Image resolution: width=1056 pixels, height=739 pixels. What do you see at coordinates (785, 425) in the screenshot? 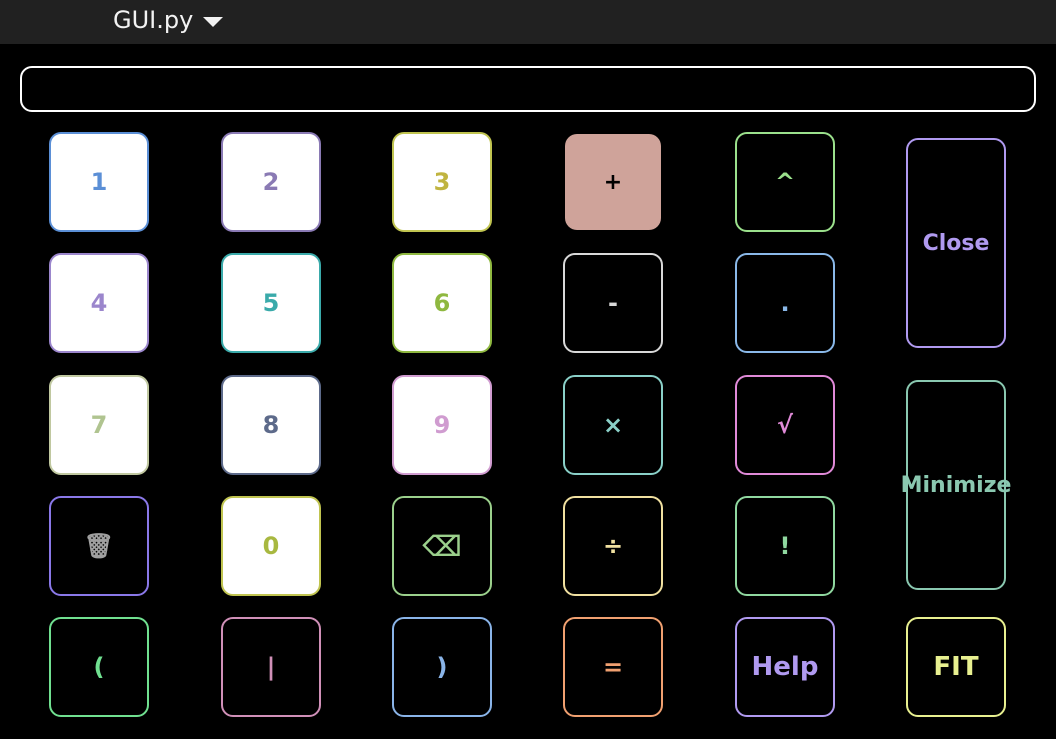
I see `sqrt-button: √` at bounding box center [785, 425].